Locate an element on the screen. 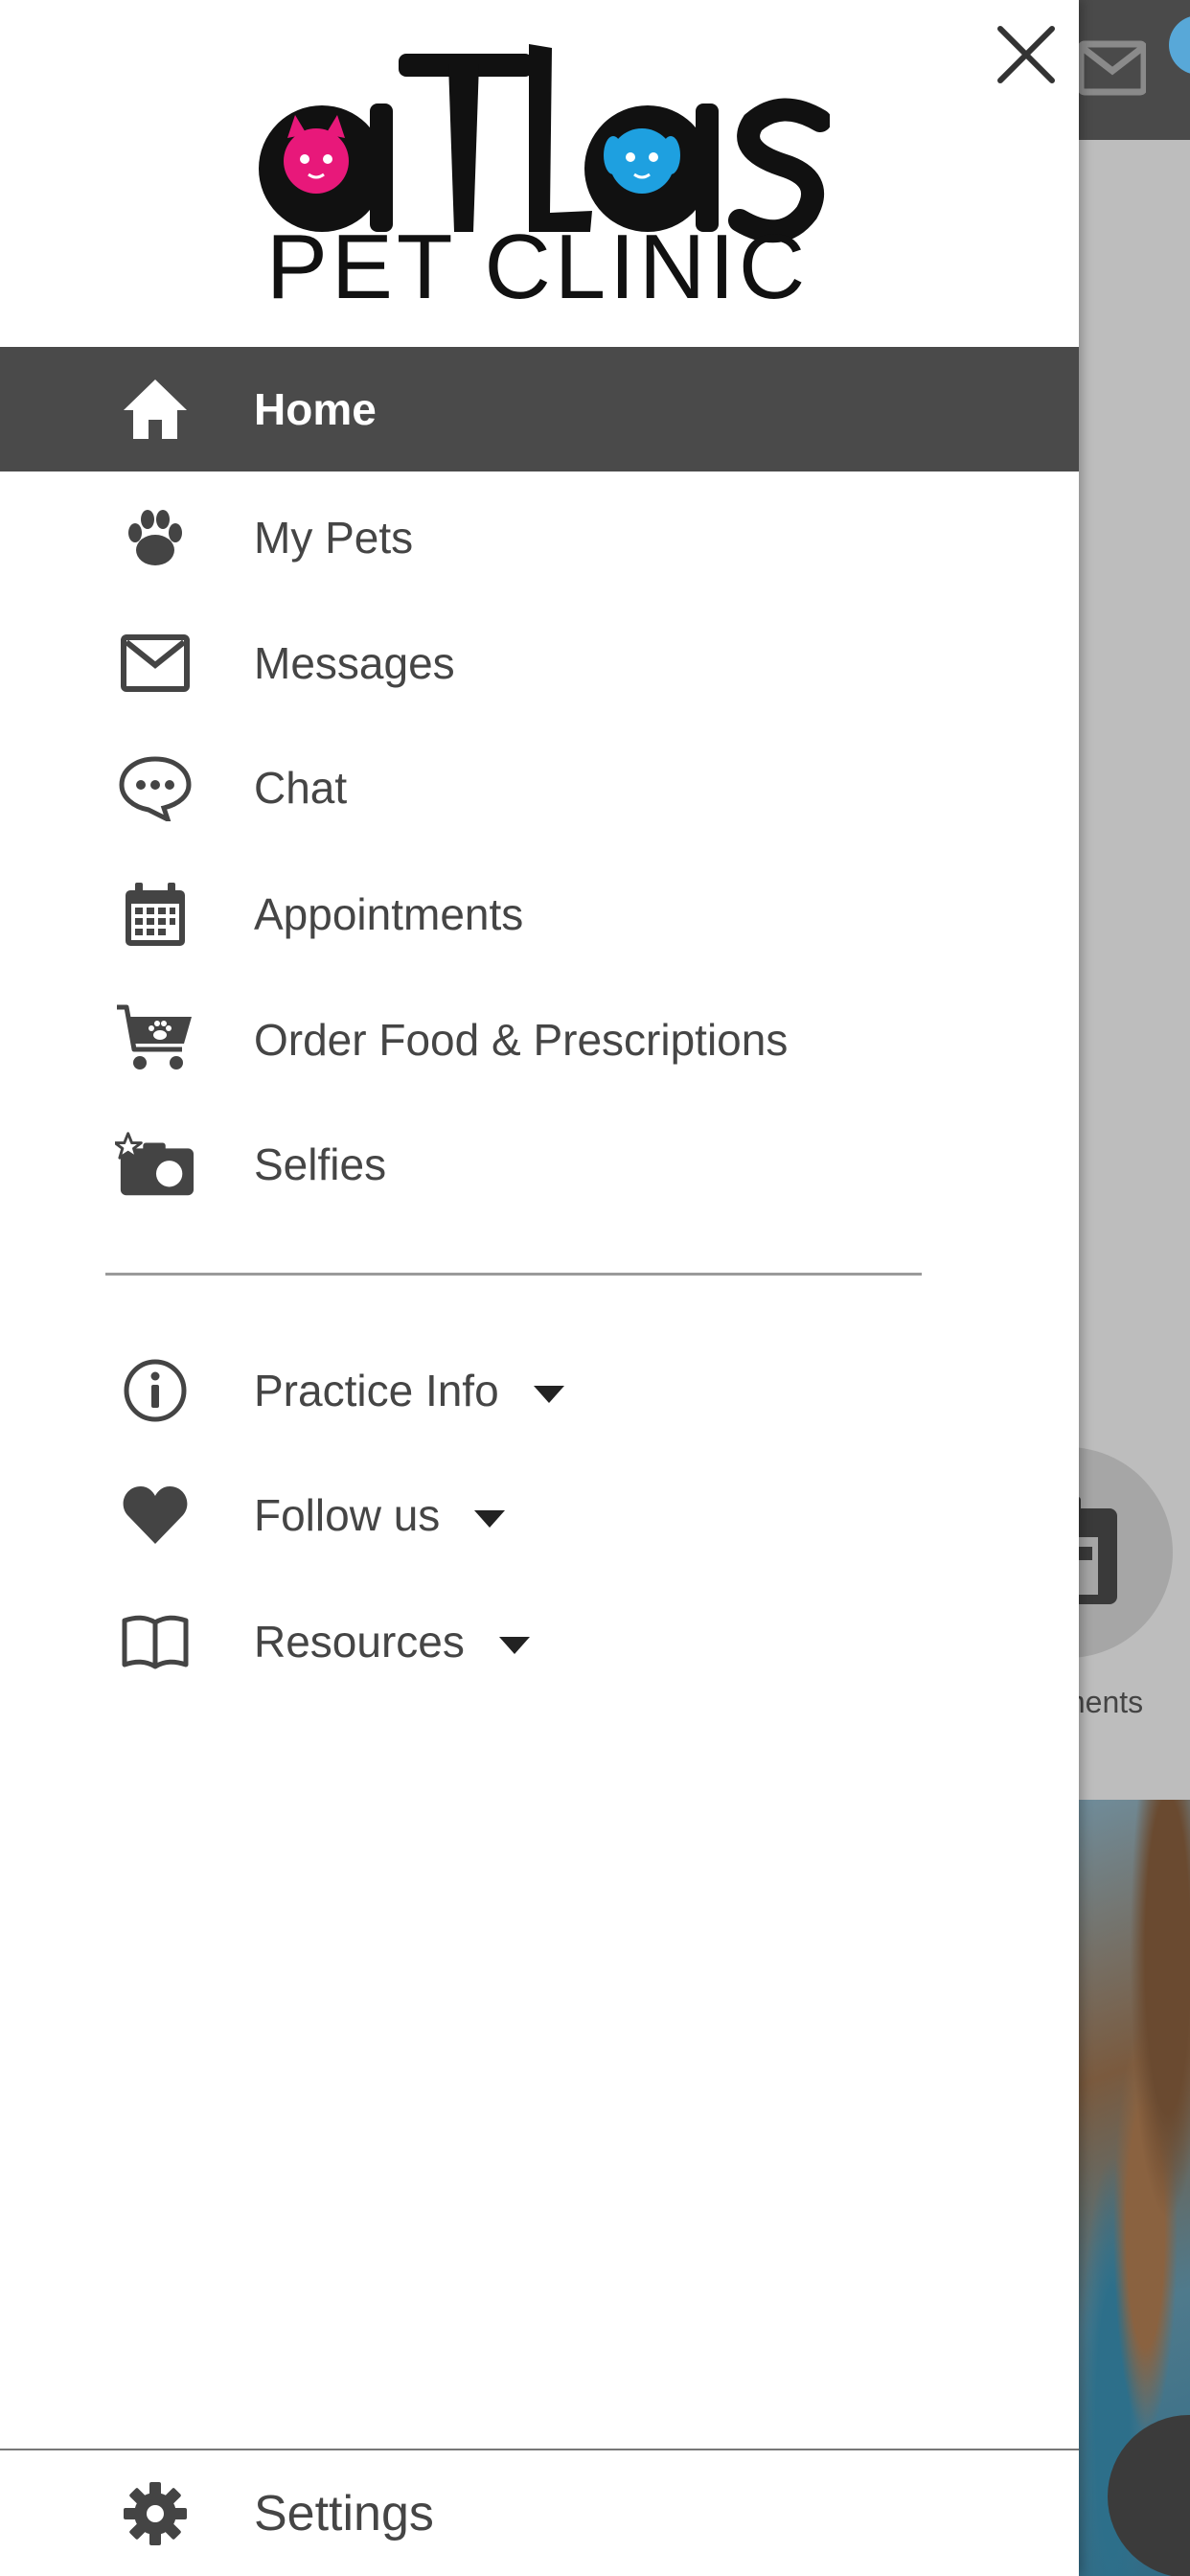  menu-label: Messages is located at coordinates (355, 663).